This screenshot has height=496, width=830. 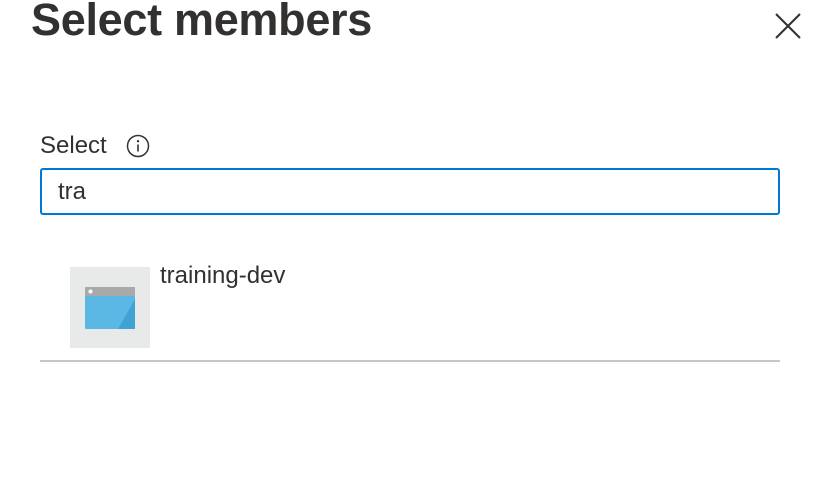 What do you see at coordinates (410, 361) in the screenshot?
I see `divider` at bounding box center [410, 361].